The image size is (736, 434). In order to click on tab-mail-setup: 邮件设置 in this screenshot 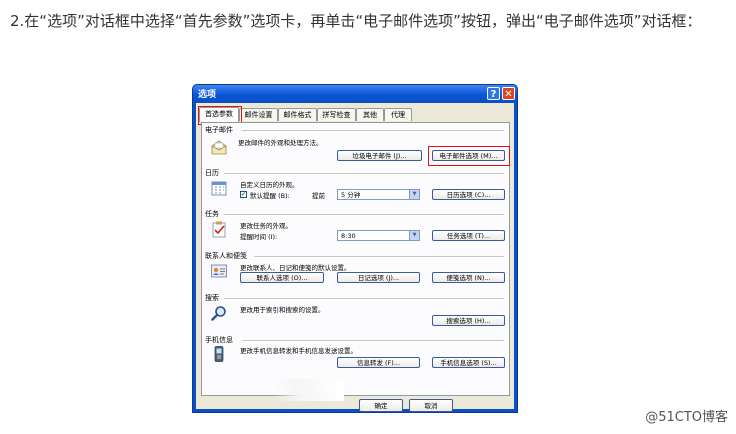, I will do `click(258, 114)`.